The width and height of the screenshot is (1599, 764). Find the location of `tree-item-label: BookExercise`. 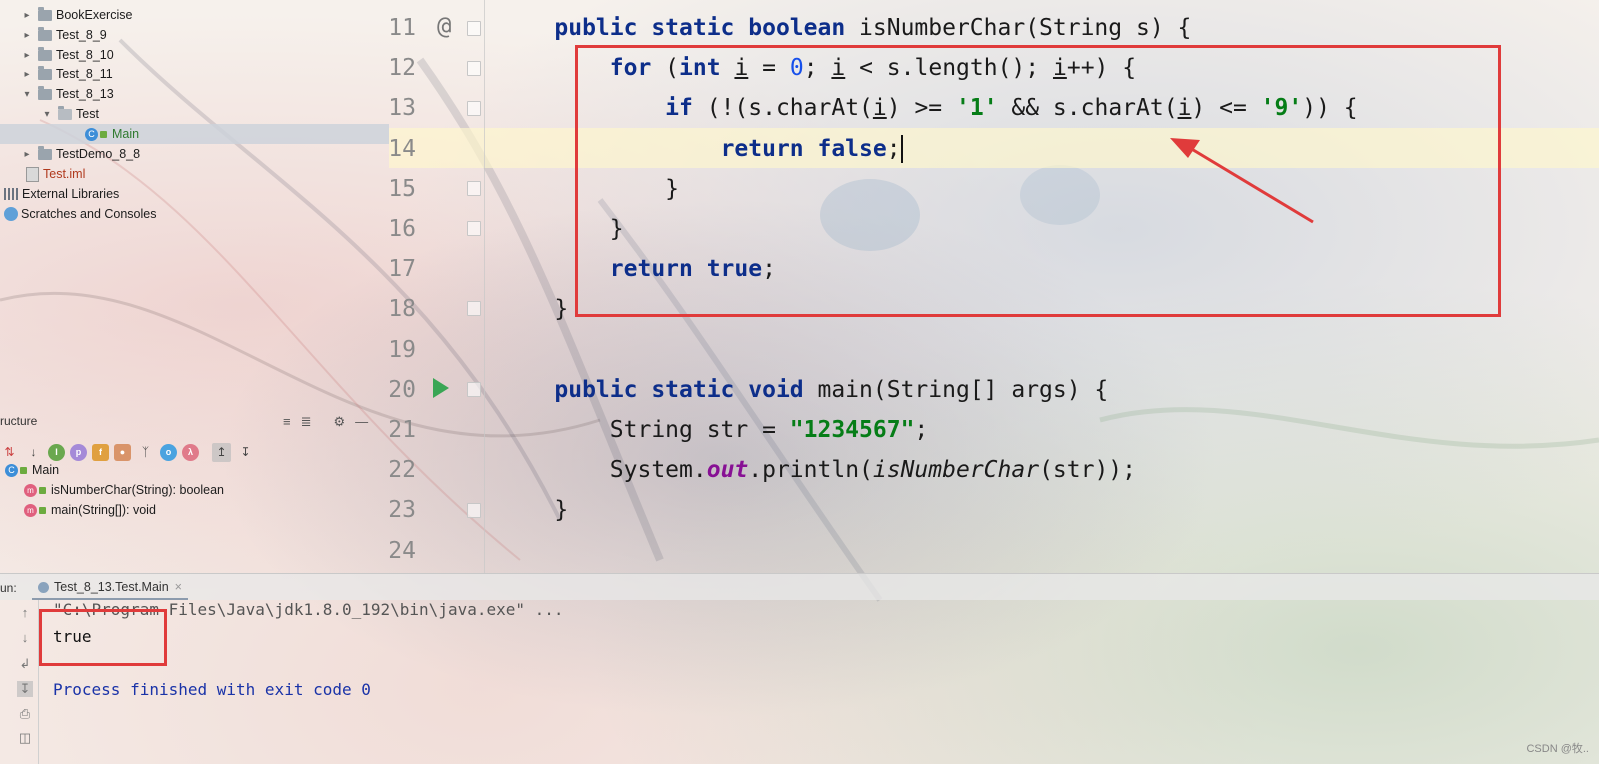

tree-item-label: BookExercise is located at coordinates (94, 15).